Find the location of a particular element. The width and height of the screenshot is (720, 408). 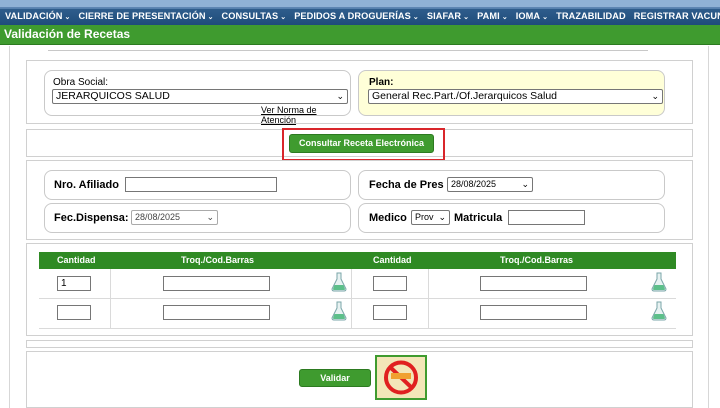

nav-item: CIERRE DE PRESENTACIÓN ⌄ is located at coordinates (144, 16).